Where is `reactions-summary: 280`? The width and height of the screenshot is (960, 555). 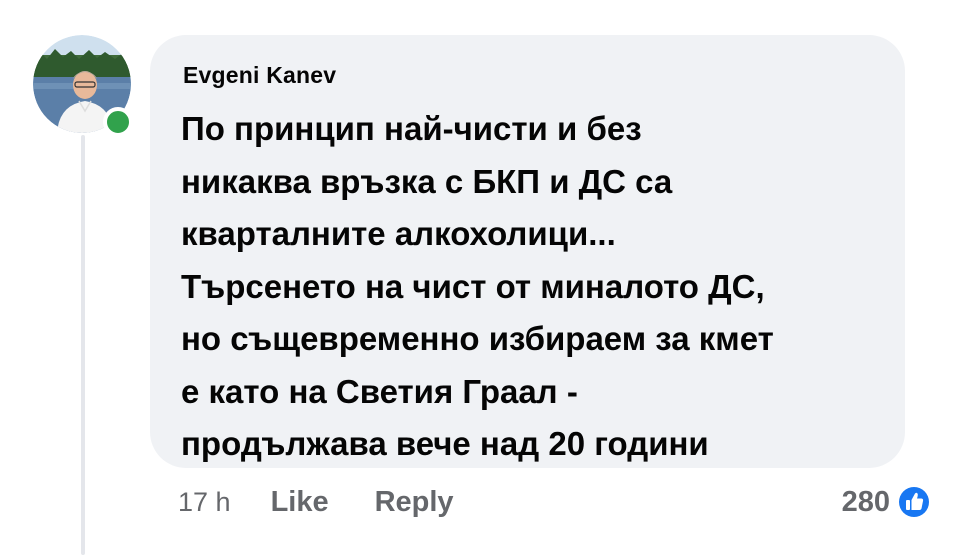 reactions-summary: 280 is located at coordinates (887, 502).